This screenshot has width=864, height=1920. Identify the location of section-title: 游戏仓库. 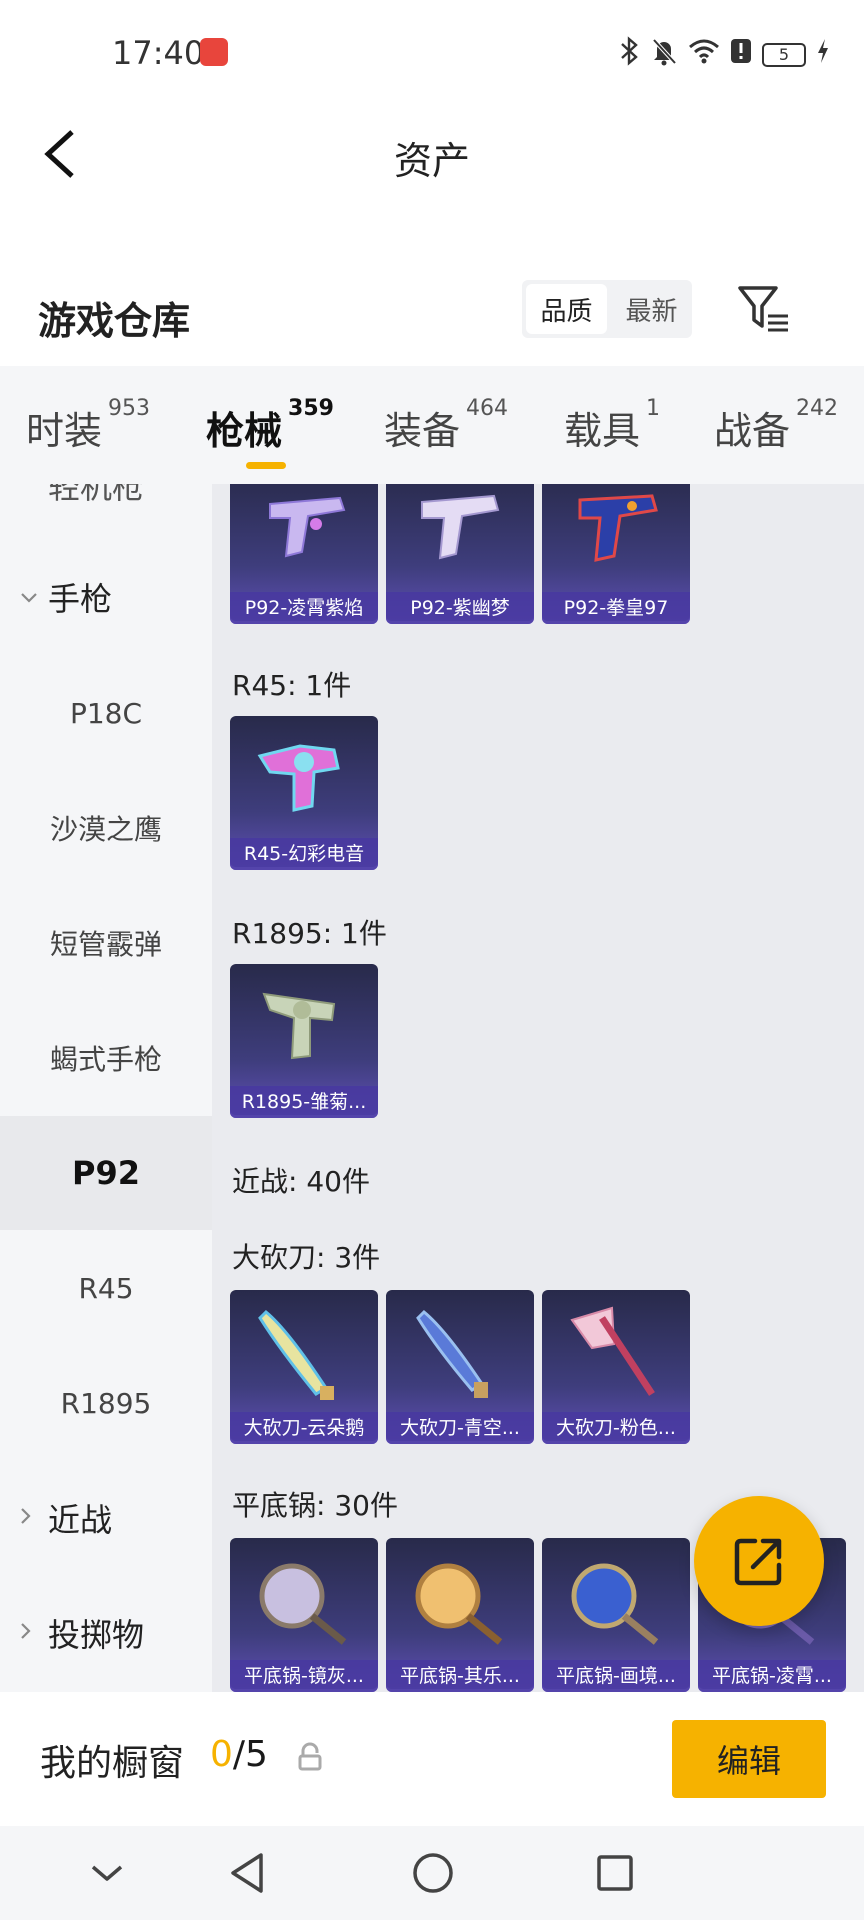
(114, 321).